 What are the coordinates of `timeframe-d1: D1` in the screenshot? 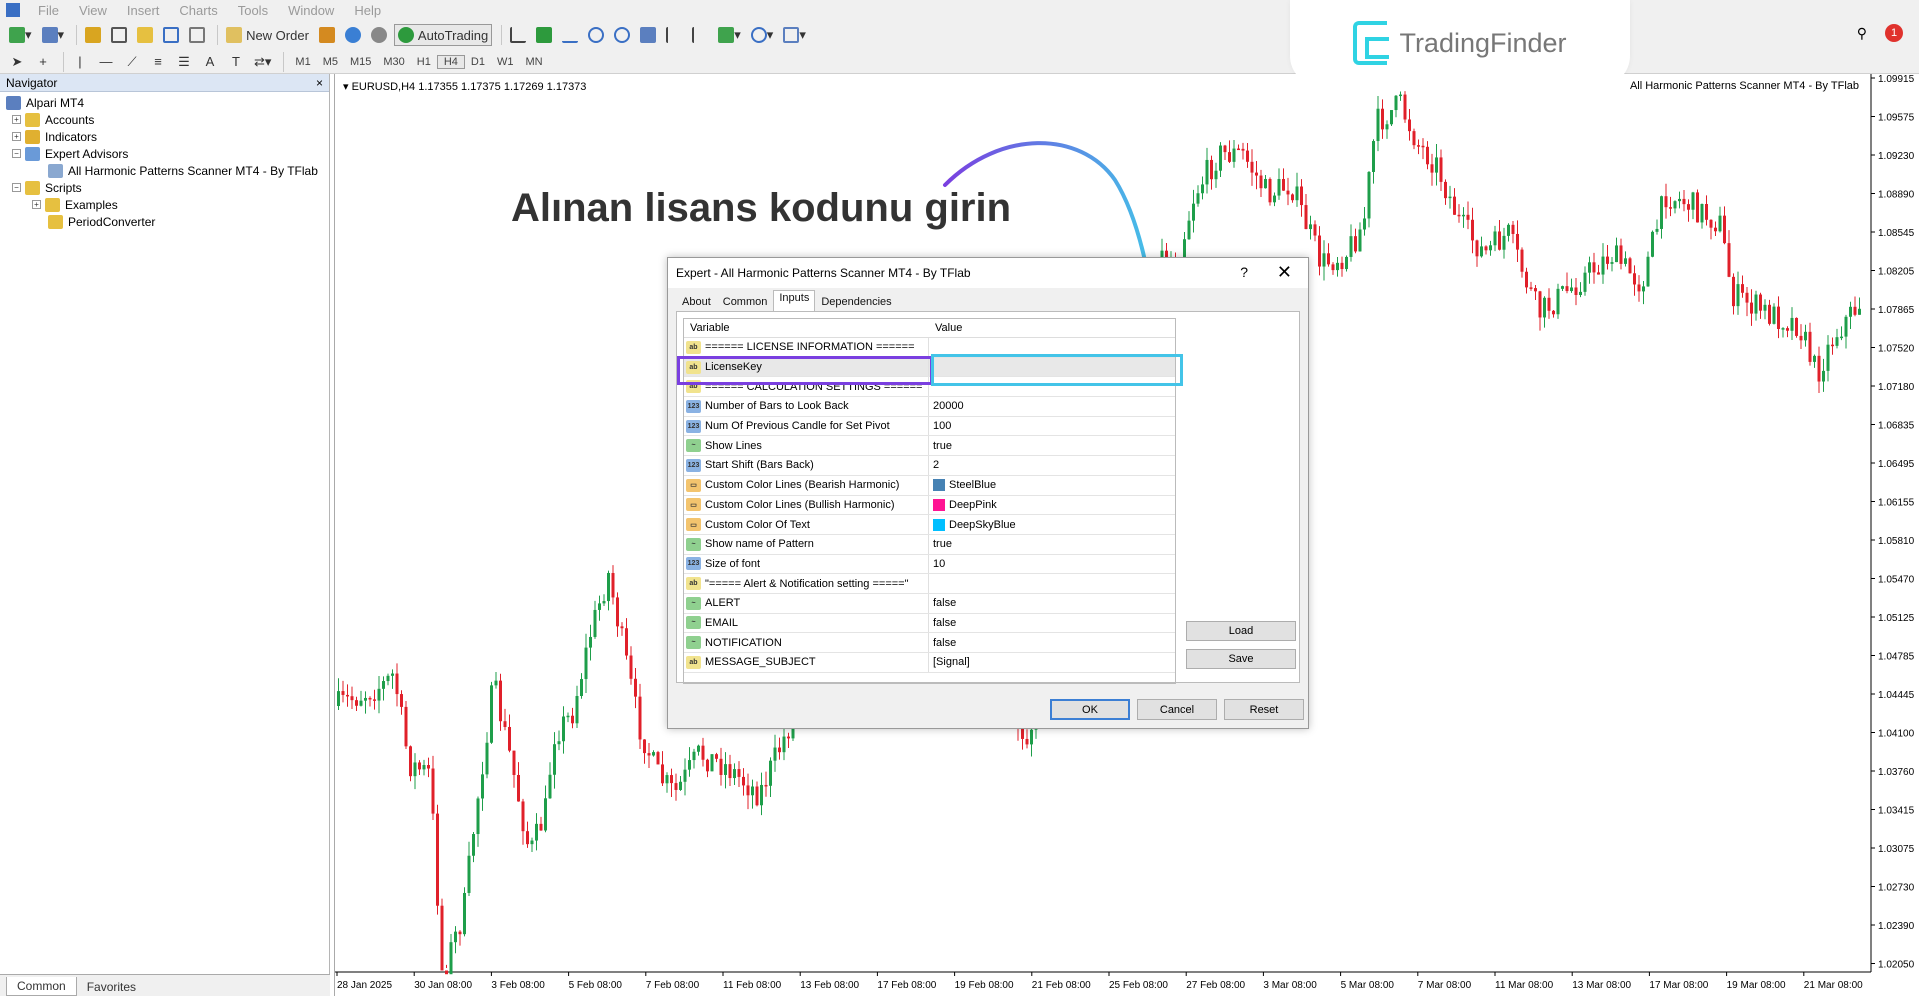 It's located at (478, 62).